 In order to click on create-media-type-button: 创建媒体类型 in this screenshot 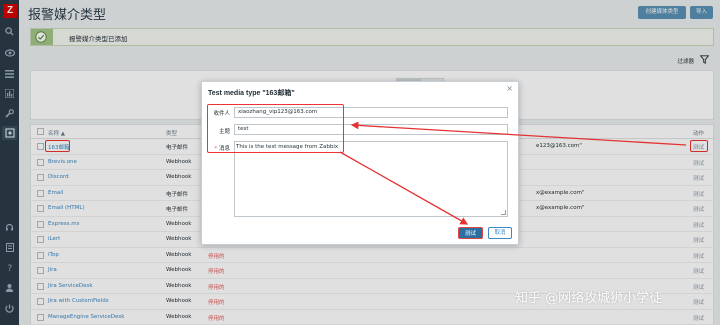, I will do `click(662, 12)`.